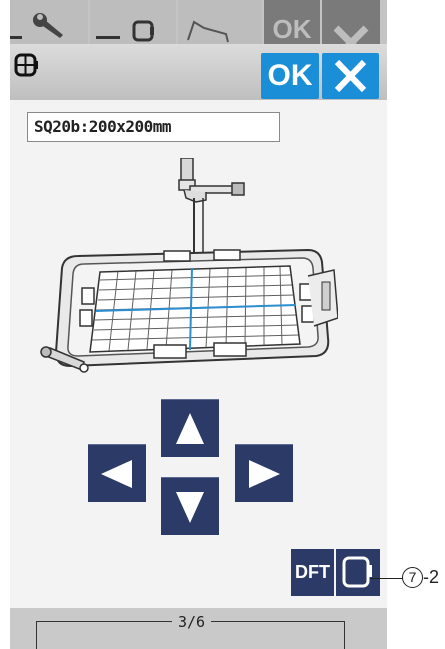  I want to click on arrow-down-icon, so click(190, 507).